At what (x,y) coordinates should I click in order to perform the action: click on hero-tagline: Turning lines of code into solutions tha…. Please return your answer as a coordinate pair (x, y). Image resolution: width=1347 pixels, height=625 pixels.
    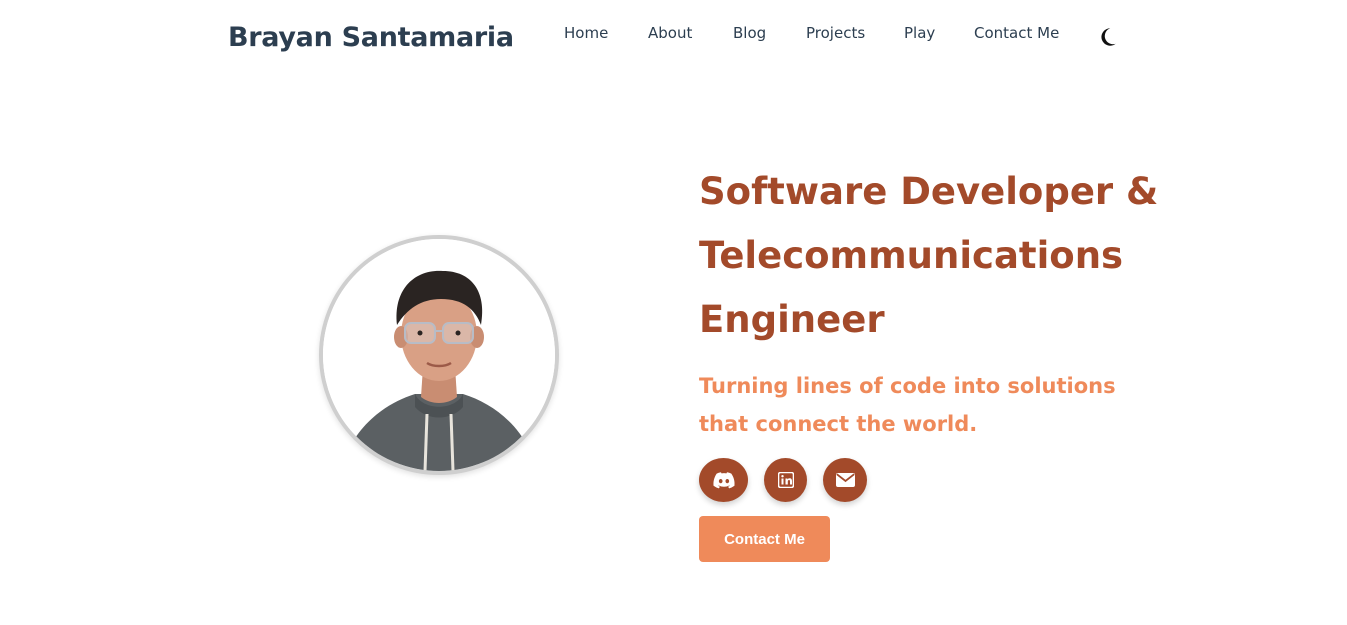
    Looking at the image, I should click on (919, 405).